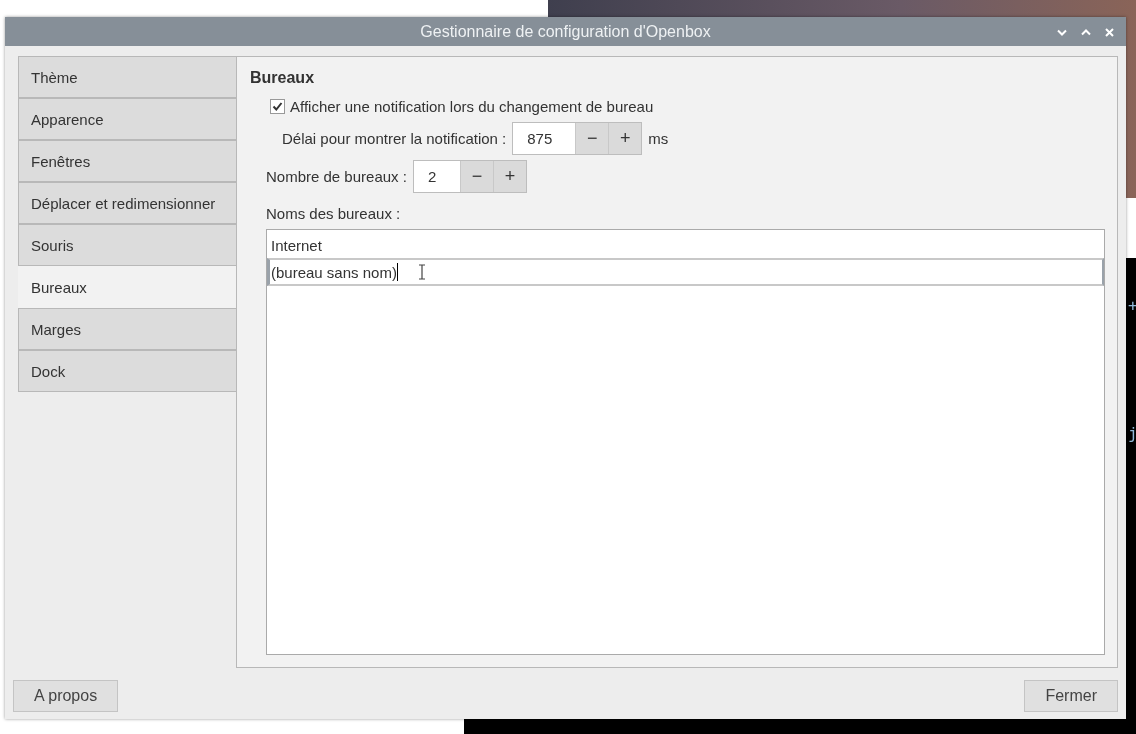 The image size is (1136, 734). Describe the element at coordinates (127, 161) in the screenshot. I see `tab: Fenêtres` at that location.